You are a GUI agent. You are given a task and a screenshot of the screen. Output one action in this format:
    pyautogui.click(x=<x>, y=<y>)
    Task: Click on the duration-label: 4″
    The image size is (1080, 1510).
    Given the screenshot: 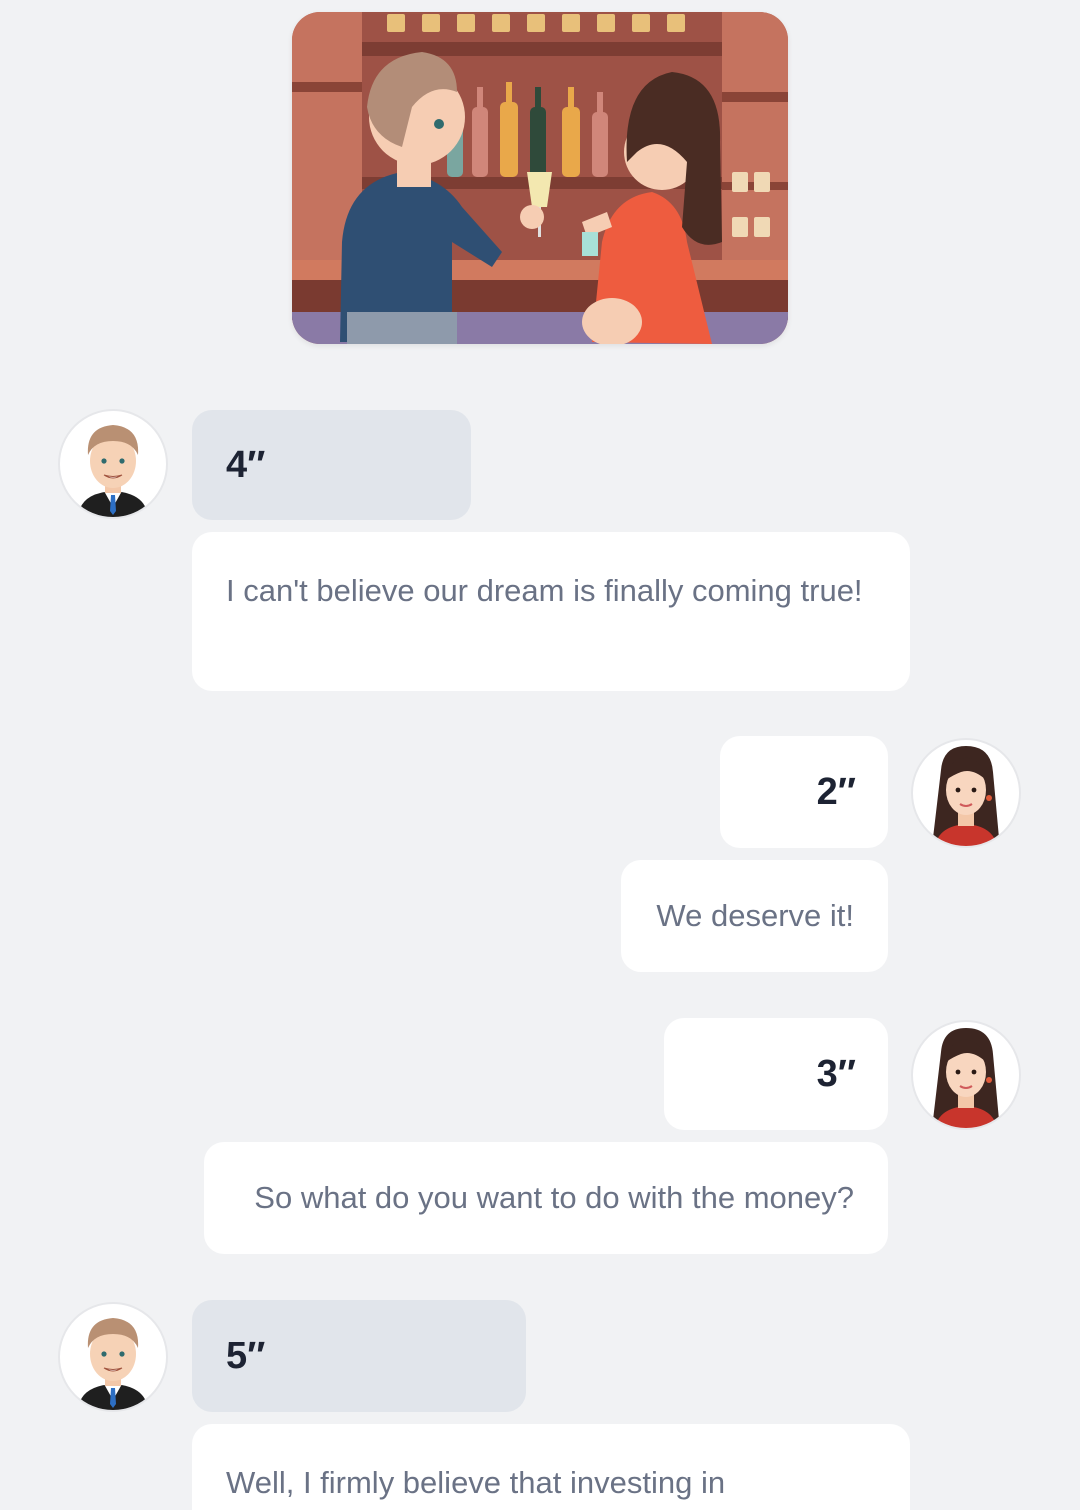 What is the action you would take?
    pyautogui.click(x=246, y=464)
    